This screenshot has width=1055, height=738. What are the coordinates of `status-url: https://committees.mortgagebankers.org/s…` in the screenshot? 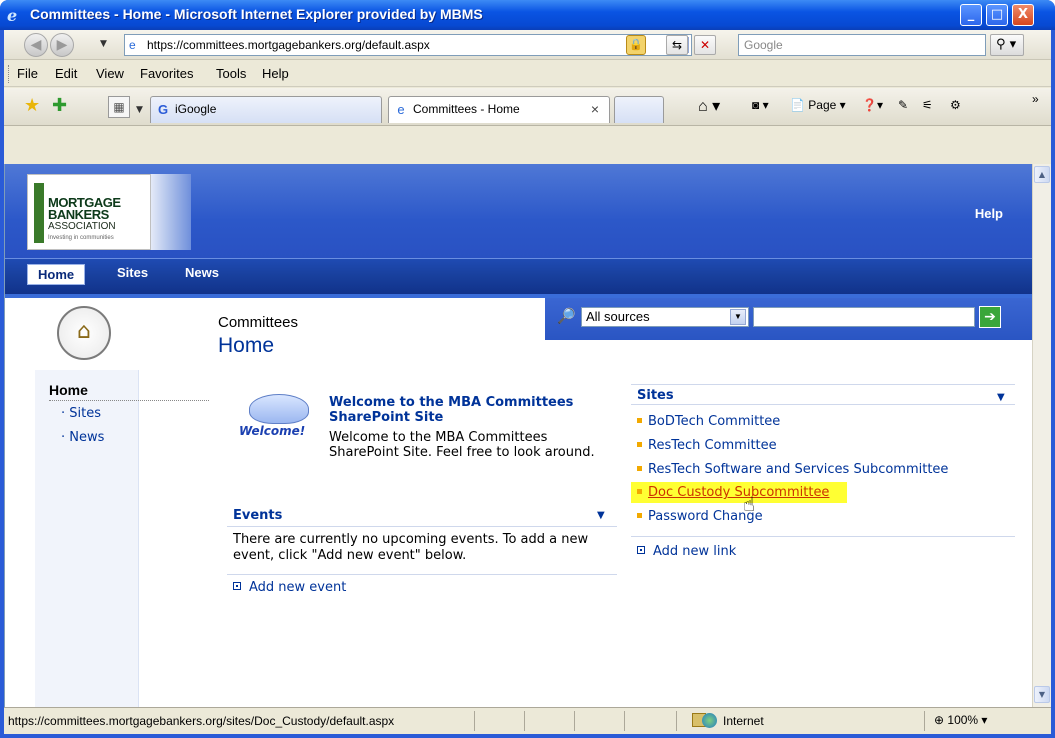 It's located at (201, 721).